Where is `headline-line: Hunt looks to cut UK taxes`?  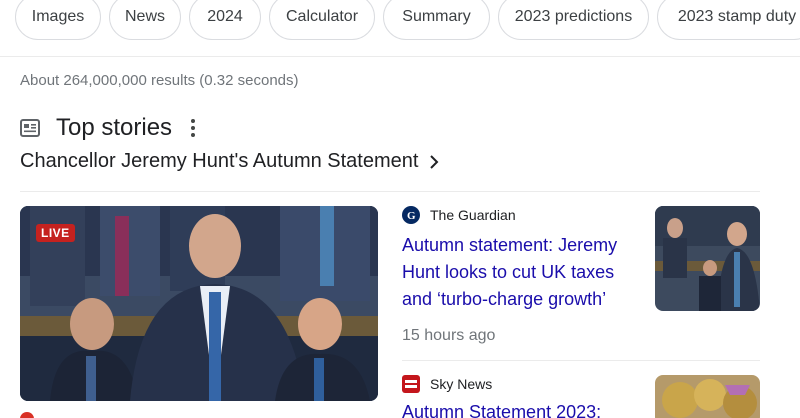
headline-line: Hunt looks to cut UK taxes is located at coordinates (508, 272).